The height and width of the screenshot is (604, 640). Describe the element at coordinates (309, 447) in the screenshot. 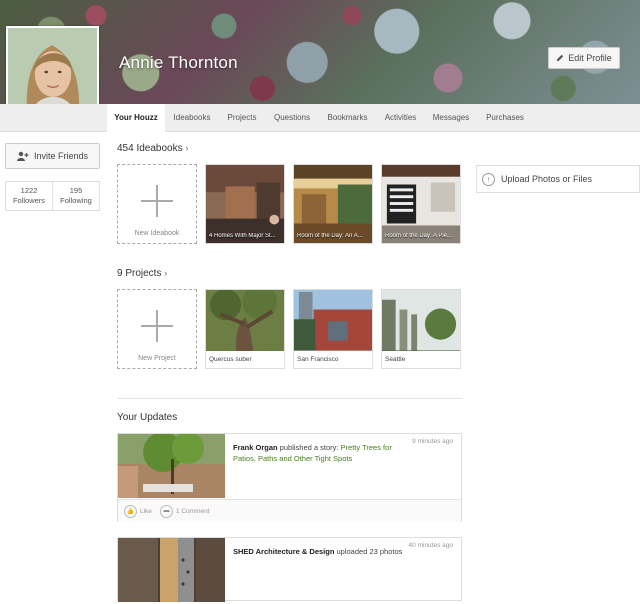

I see `update-action: published a story:` at that location.